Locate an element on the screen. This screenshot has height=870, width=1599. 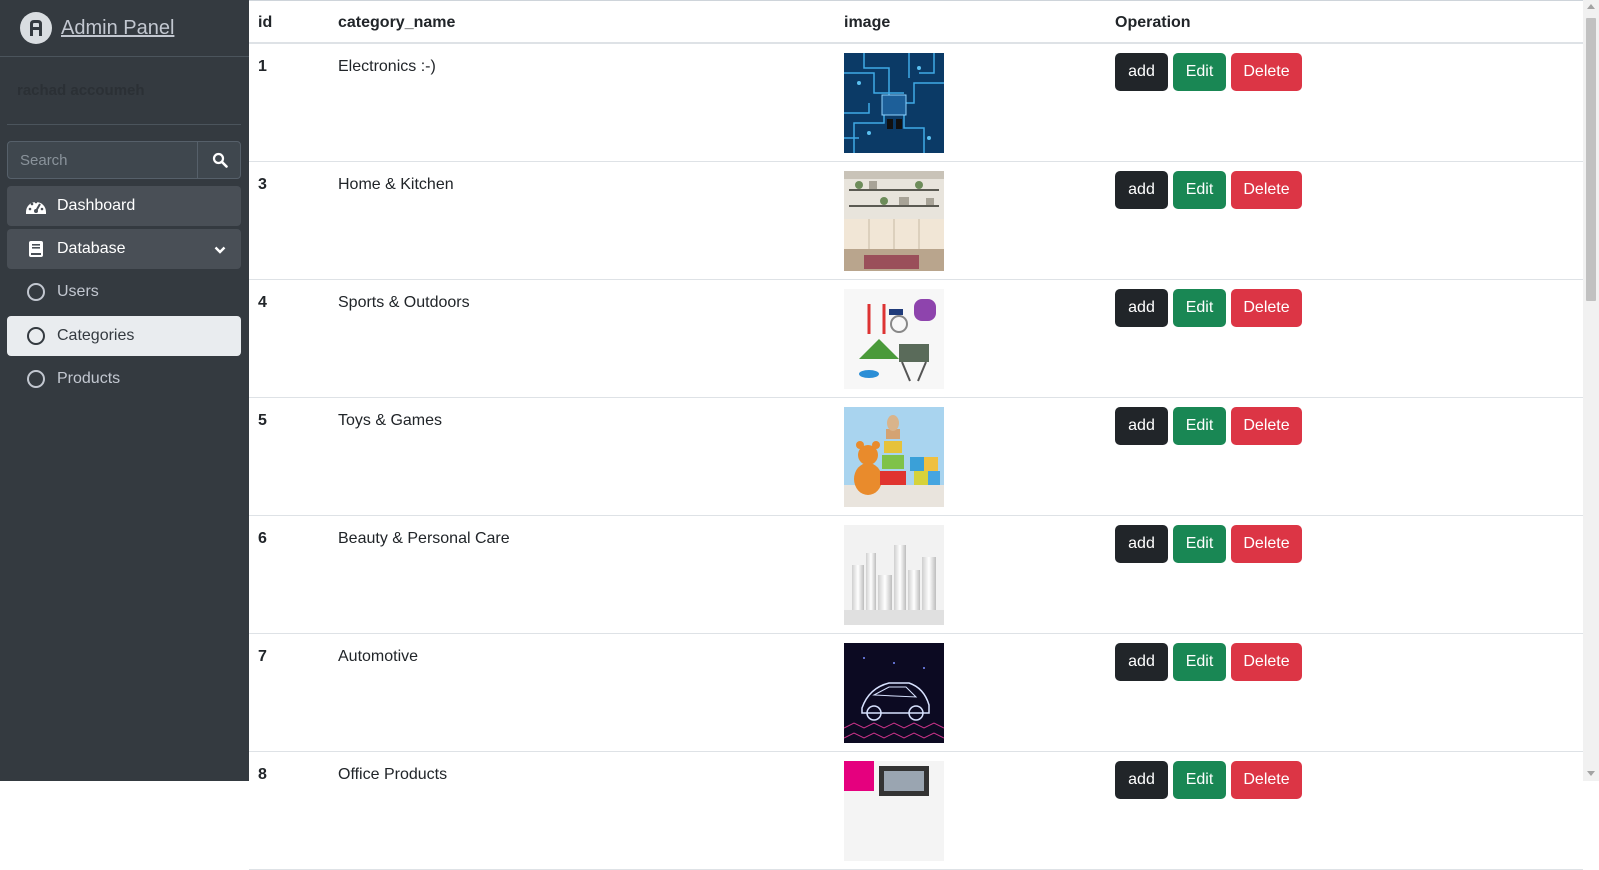
table-row: 7 Automotive add Edit Delete is located at coordinates (916, 693).